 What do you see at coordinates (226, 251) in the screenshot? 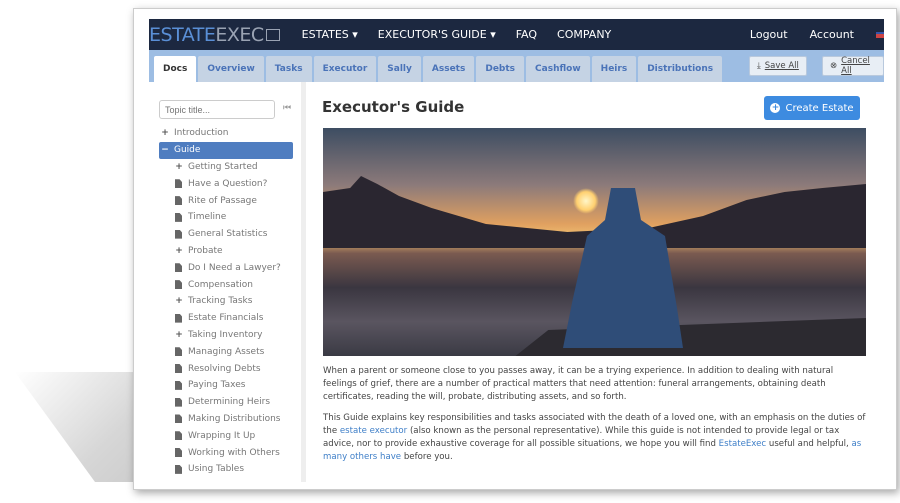
I see `tree-item: + Probate` at bounding box center [226, 251].